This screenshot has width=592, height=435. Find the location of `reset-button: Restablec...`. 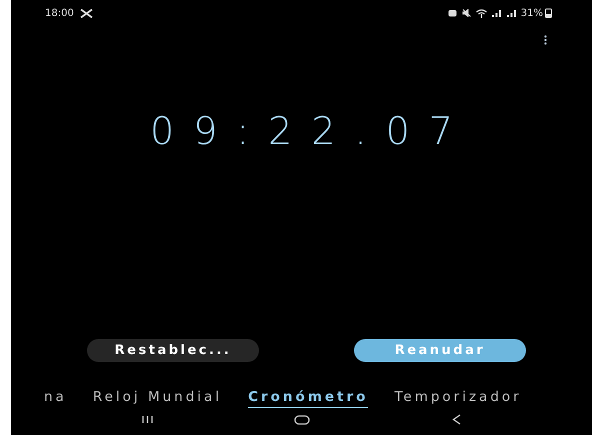

reset-button: Restablec... is located at coordinates (173, 350).